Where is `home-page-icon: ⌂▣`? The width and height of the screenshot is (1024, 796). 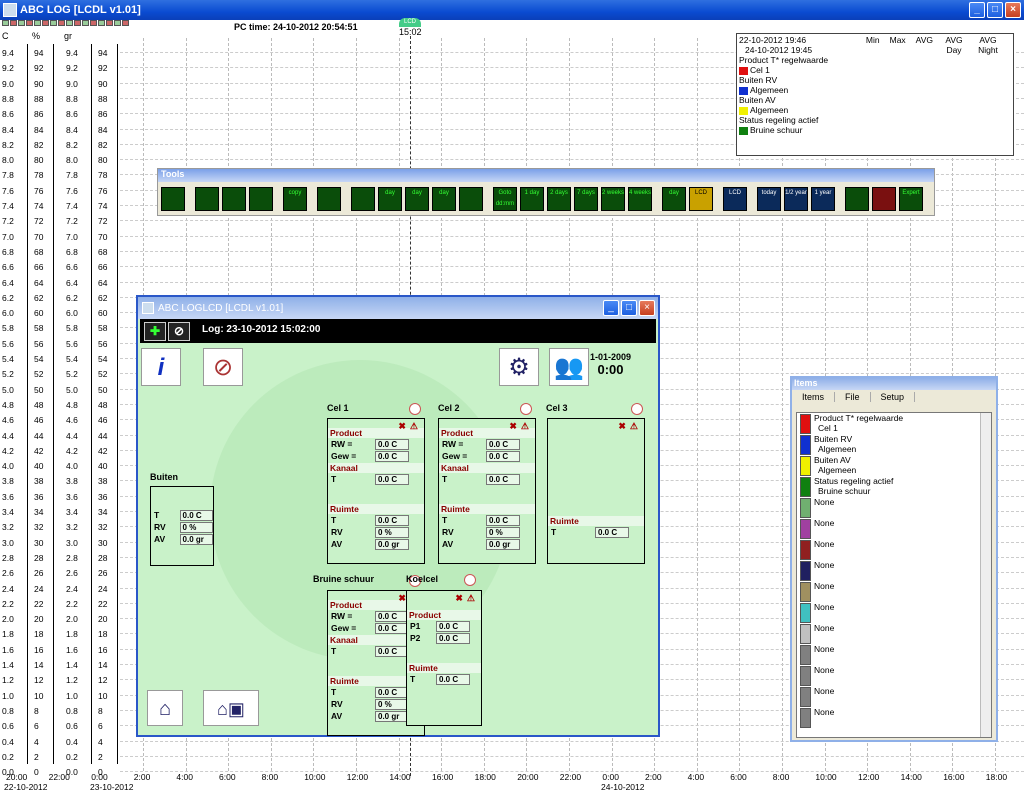 home-page-icon: ⌂▣ is located at coordinates (231, 708).